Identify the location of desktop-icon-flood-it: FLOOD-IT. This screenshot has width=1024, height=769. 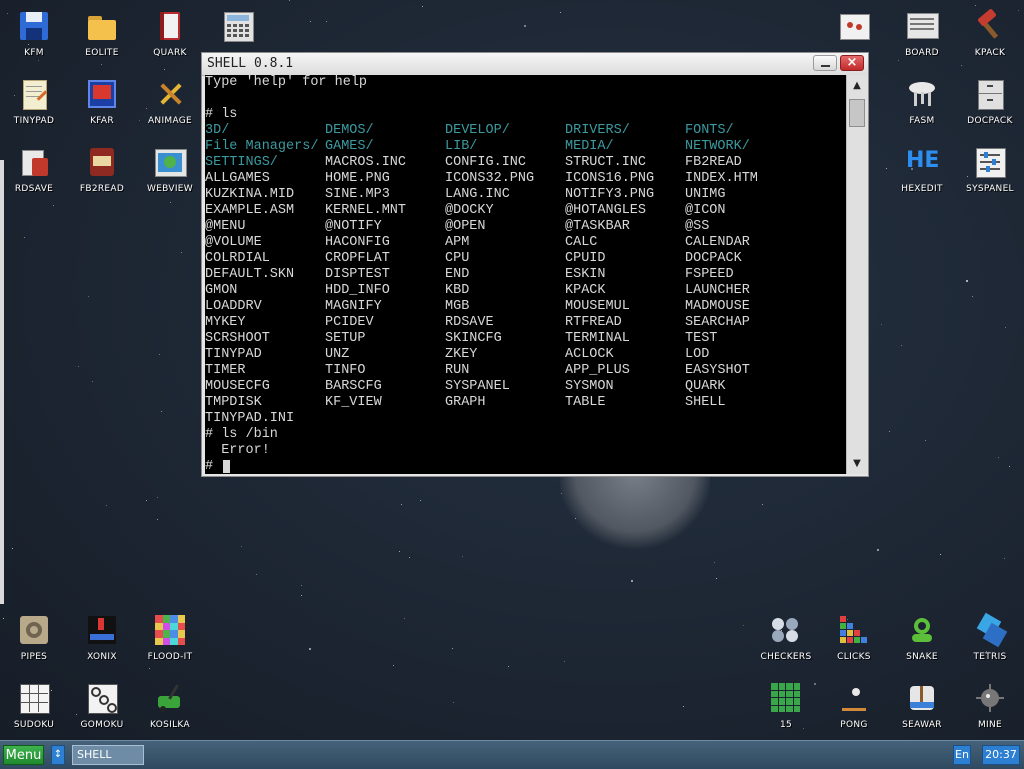
(170, 639).